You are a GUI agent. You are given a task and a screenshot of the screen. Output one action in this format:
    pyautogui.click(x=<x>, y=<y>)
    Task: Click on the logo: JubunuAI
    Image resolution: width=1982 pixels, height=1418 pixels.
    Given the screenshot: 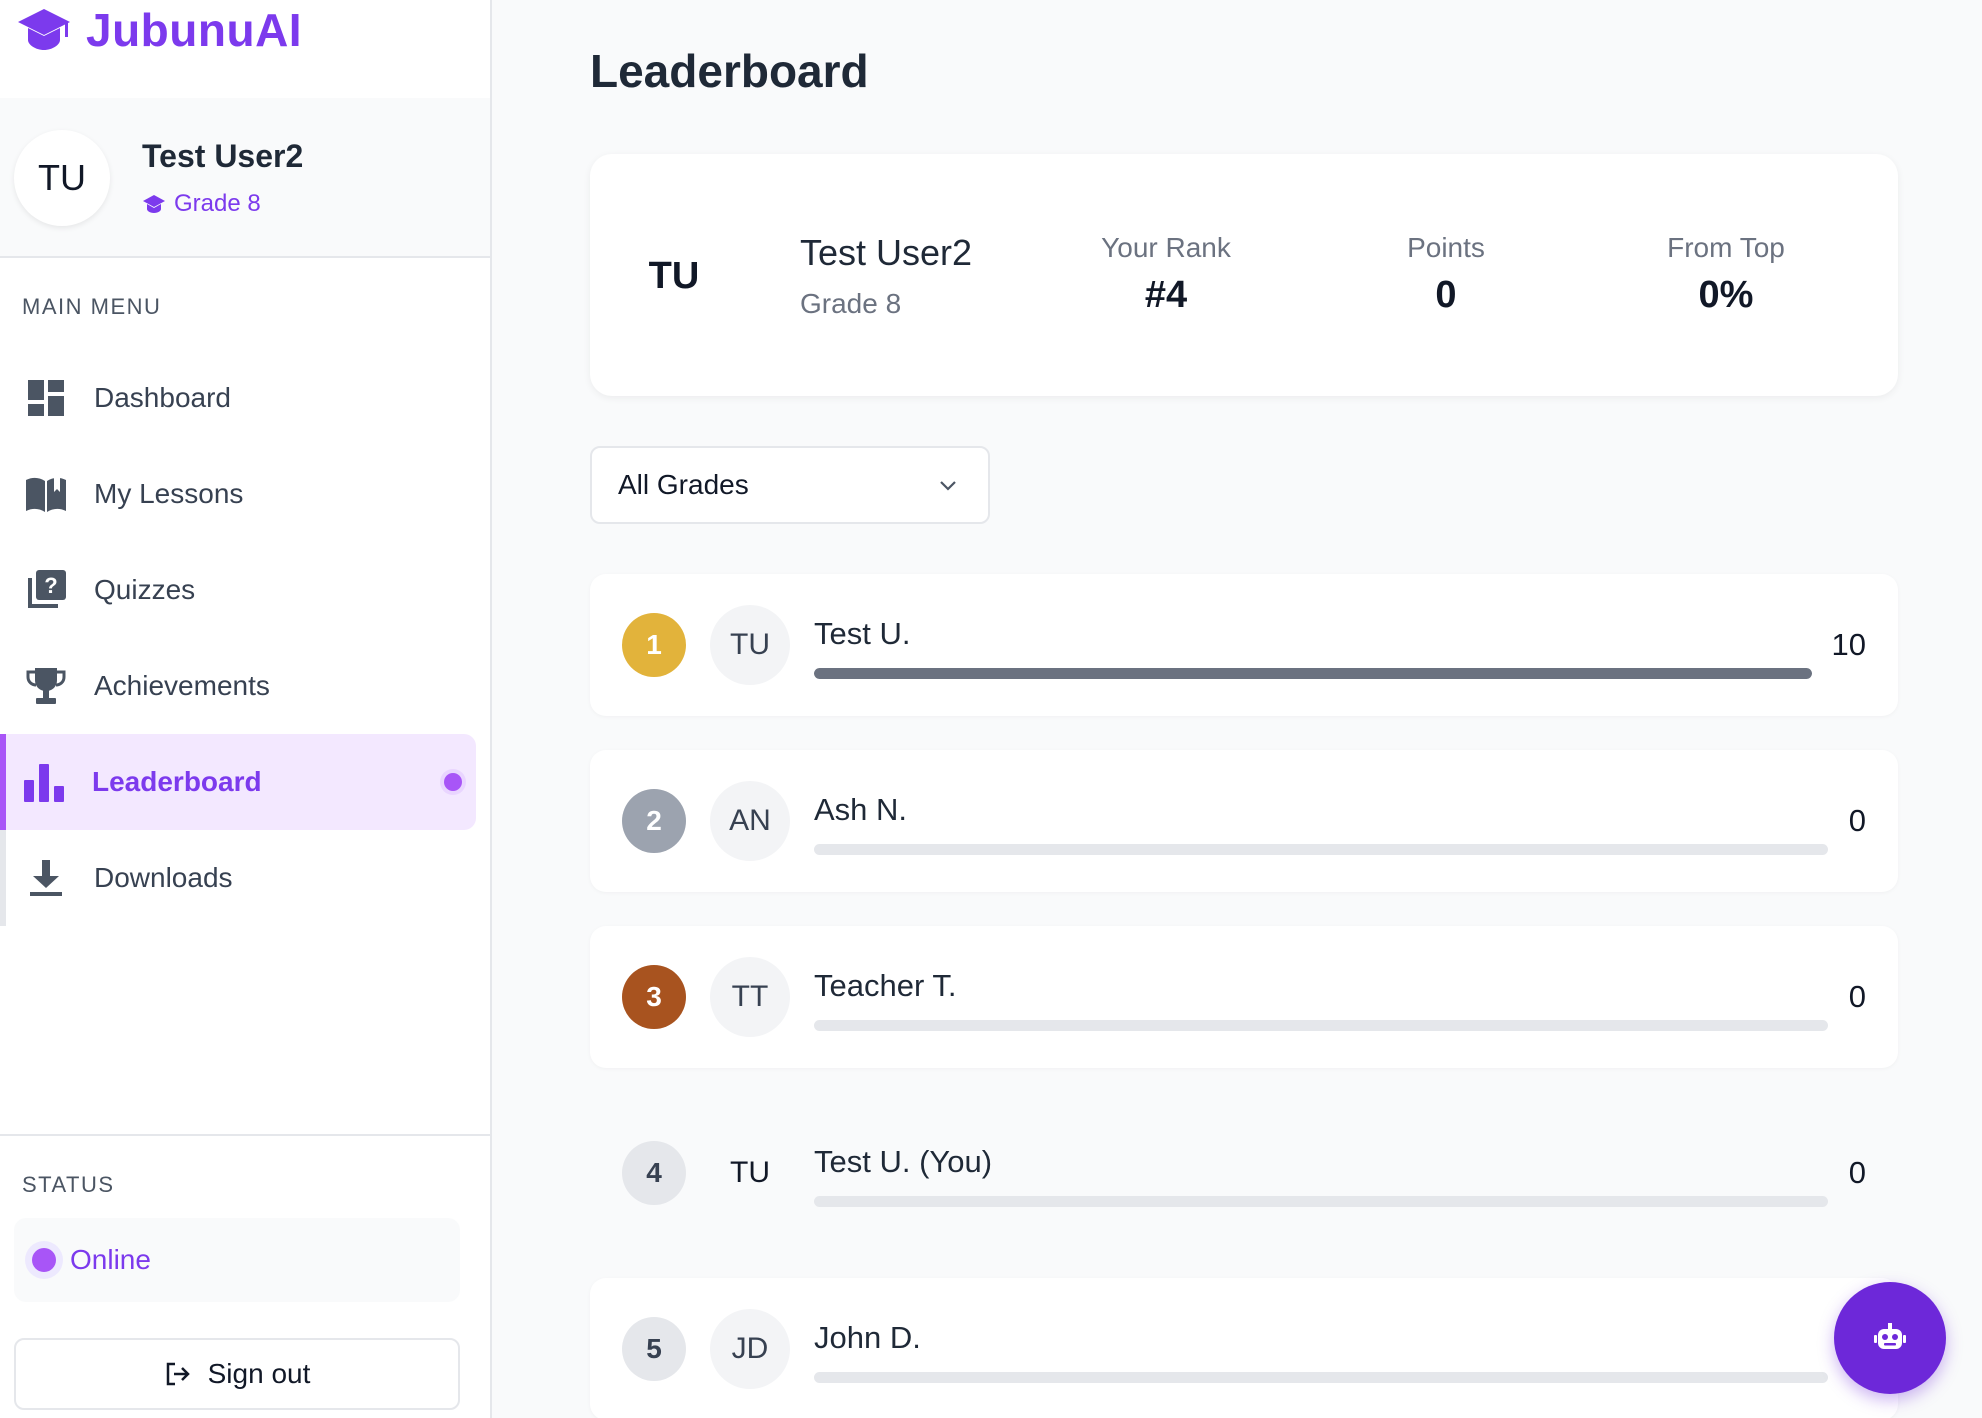 What is the action you would take?
    pyautogui.click(x=159, y=30)
    